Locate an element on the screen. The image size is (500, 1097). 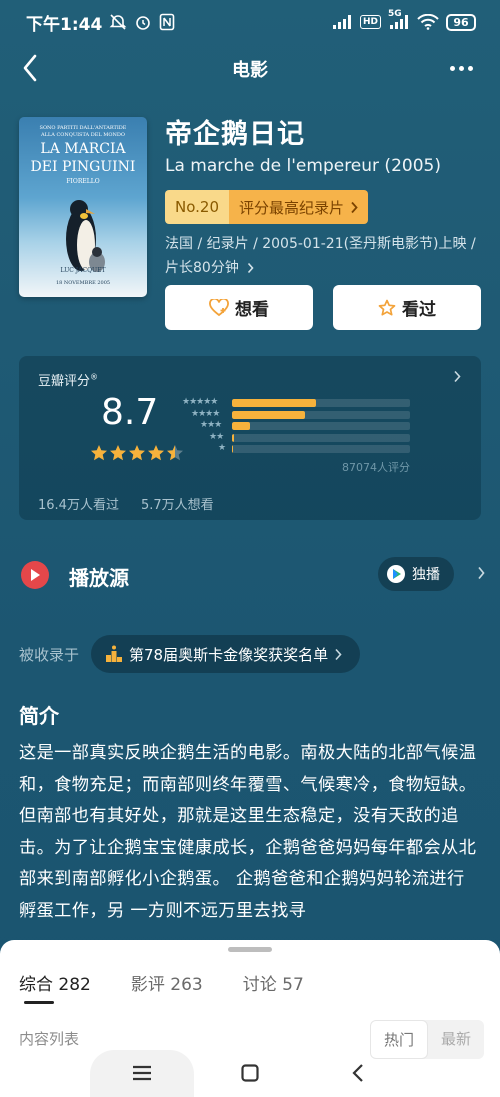
poster-director: LUC JACQUET is located at coordinates (83, 270).